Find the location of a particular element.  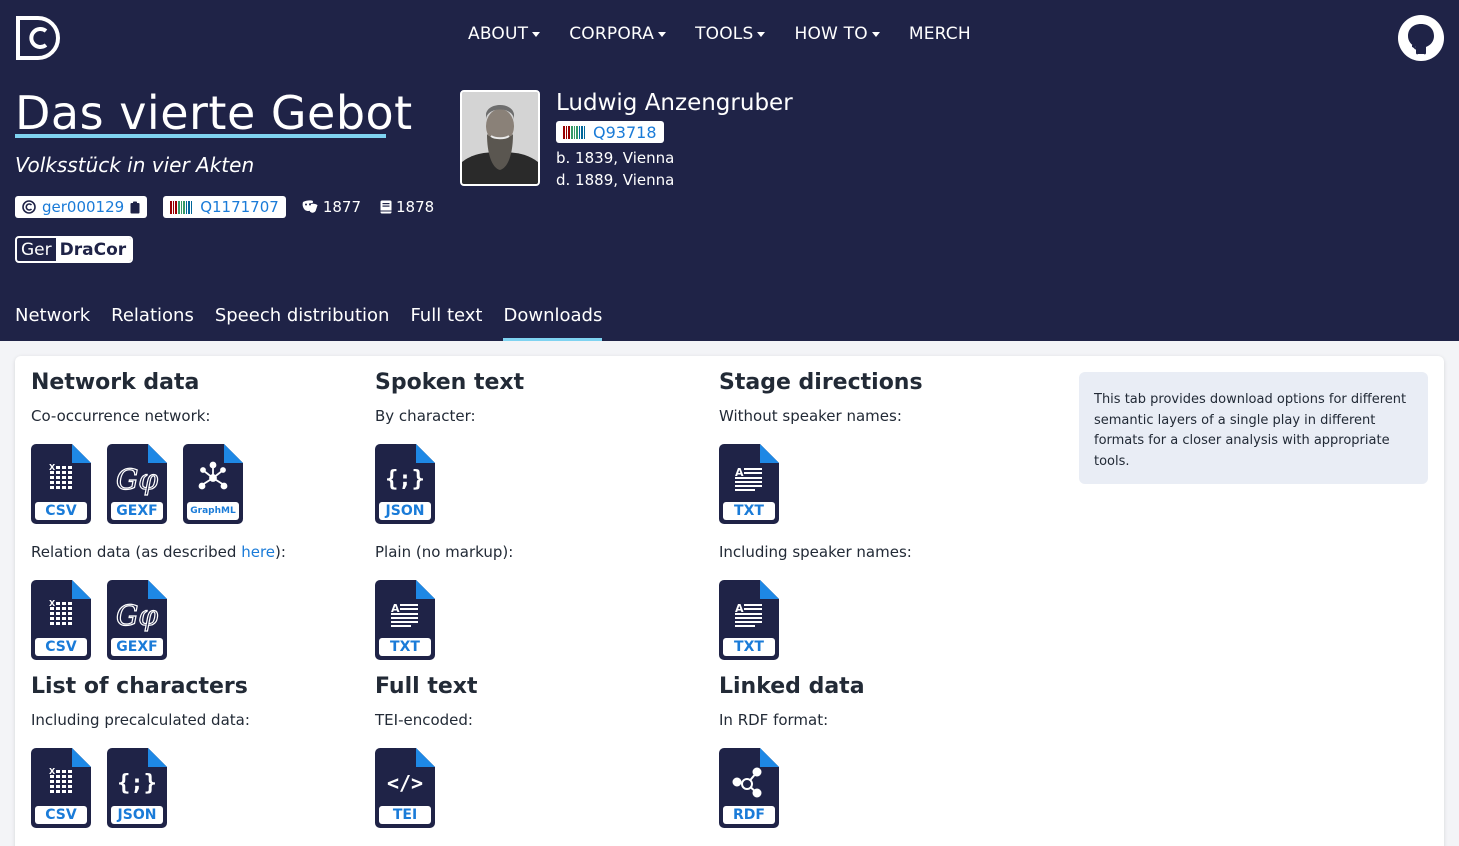

premiere-year: 1877 is located at coordinates (331, 207).